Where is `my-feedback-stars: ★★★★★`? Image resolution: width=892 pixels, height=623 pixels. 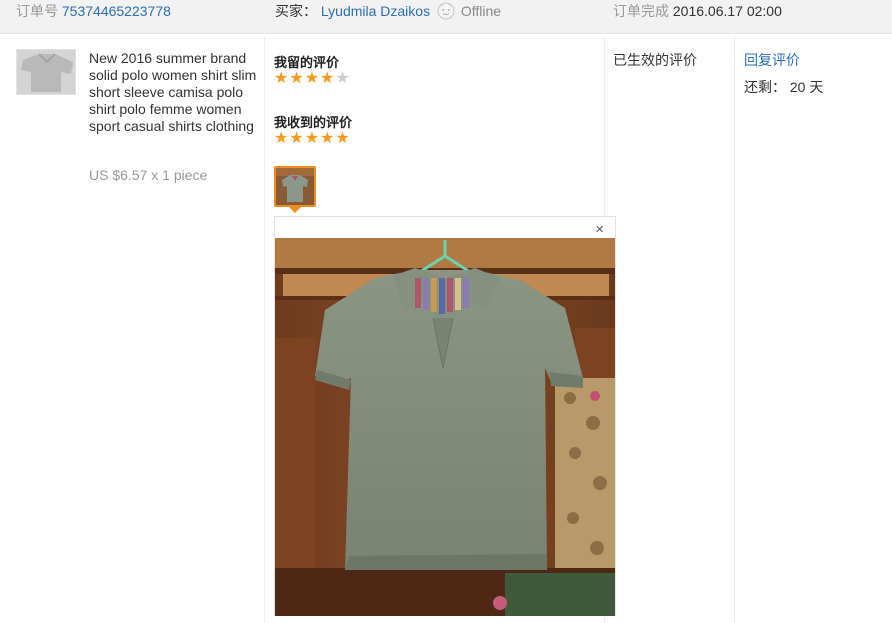
my-feedback-stars: ★★★★★ is located at coordinates (312, 79).